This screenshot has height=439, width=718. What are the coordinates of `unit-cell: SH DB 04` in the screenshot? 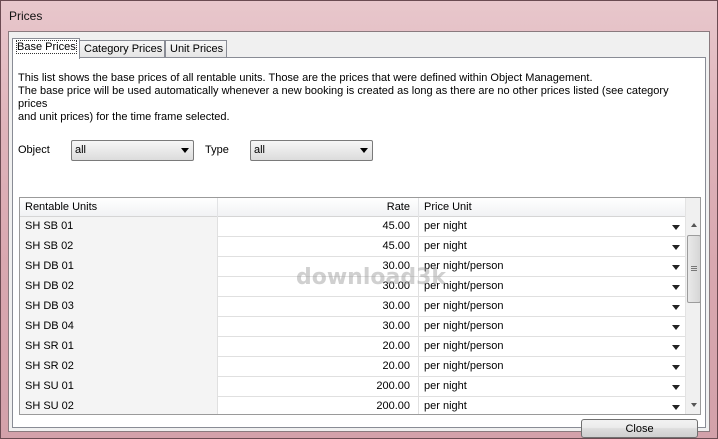 It's located at (119, 327).